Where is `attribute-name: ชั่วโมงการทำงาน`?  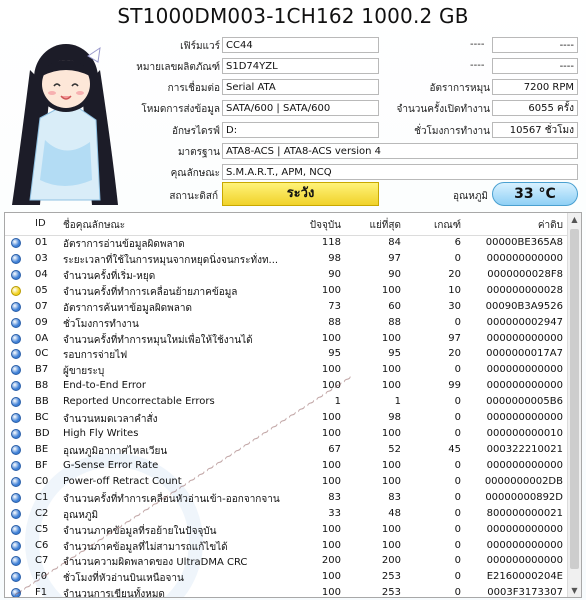
attribute-name: ชั่วโมงการทำงาน is located at coordinates (101, 324).